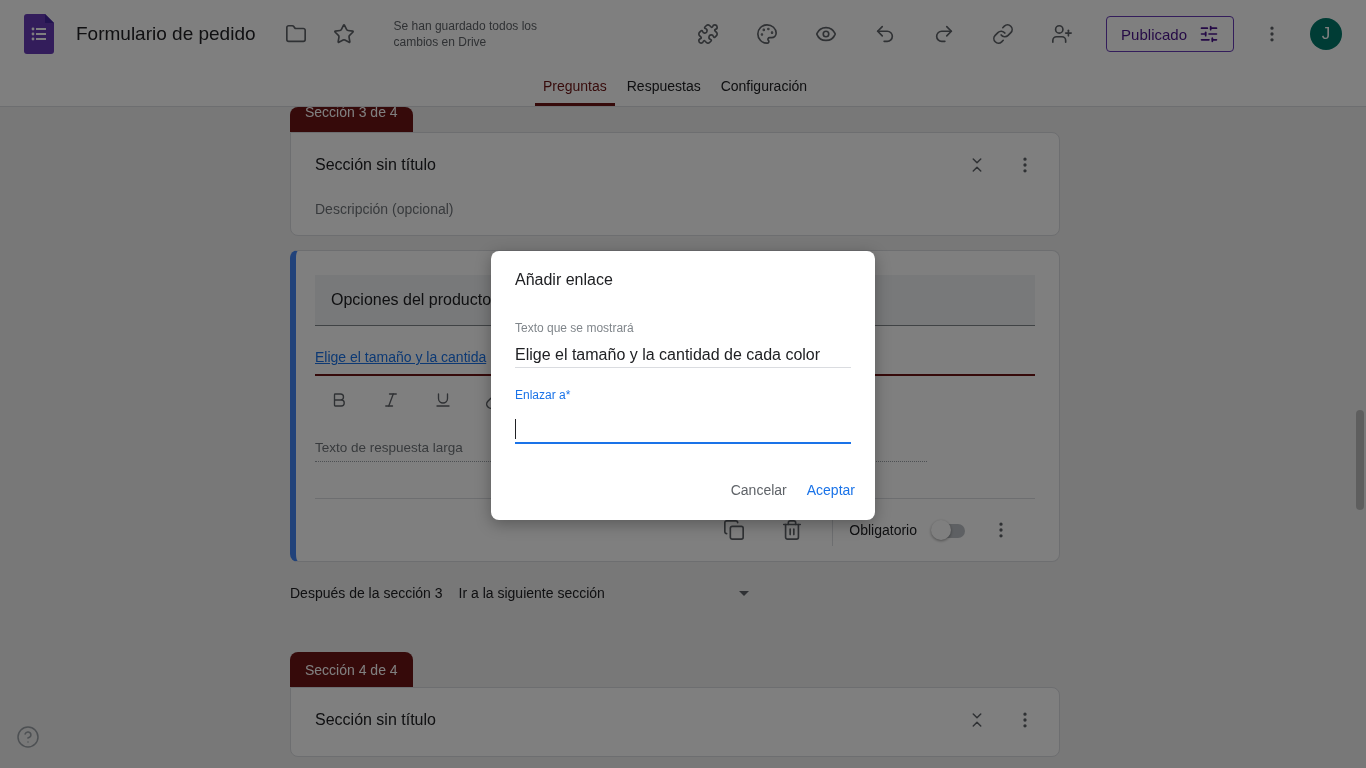 The height and width of the screenshot is (768, 1366). I want to click on scrollbar-thumb, so click(1360, 460).